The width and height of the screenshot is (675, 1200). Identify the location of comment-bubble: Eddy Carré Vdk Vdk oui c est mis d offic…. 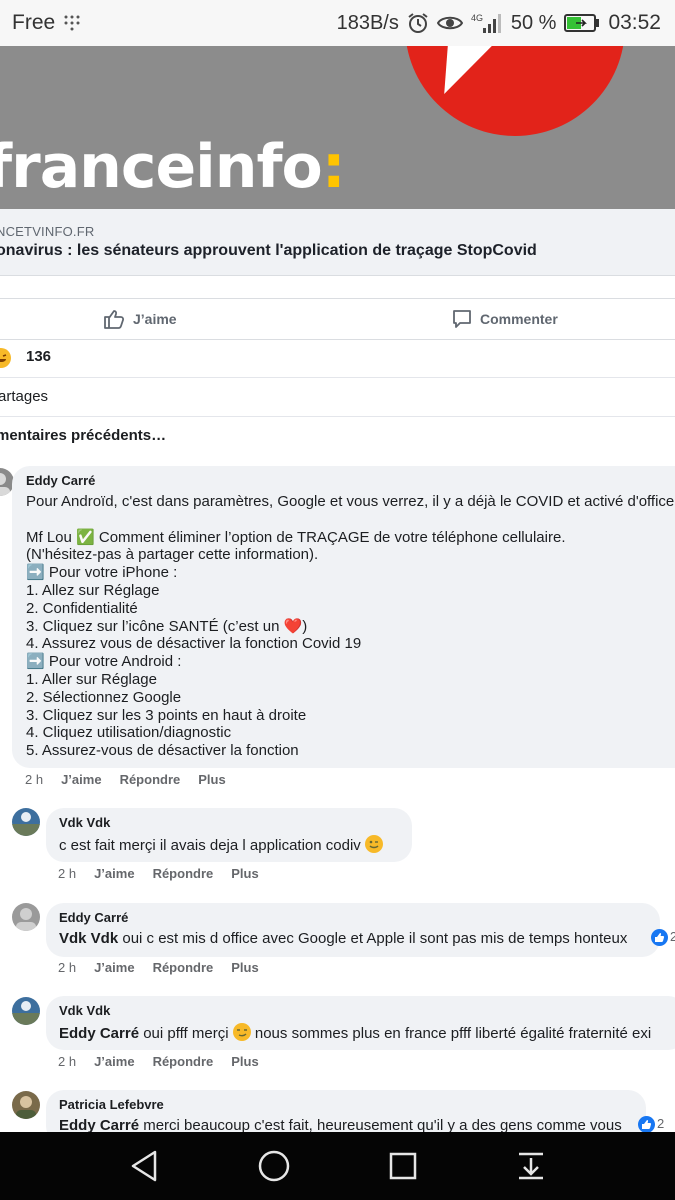
(353, 930).